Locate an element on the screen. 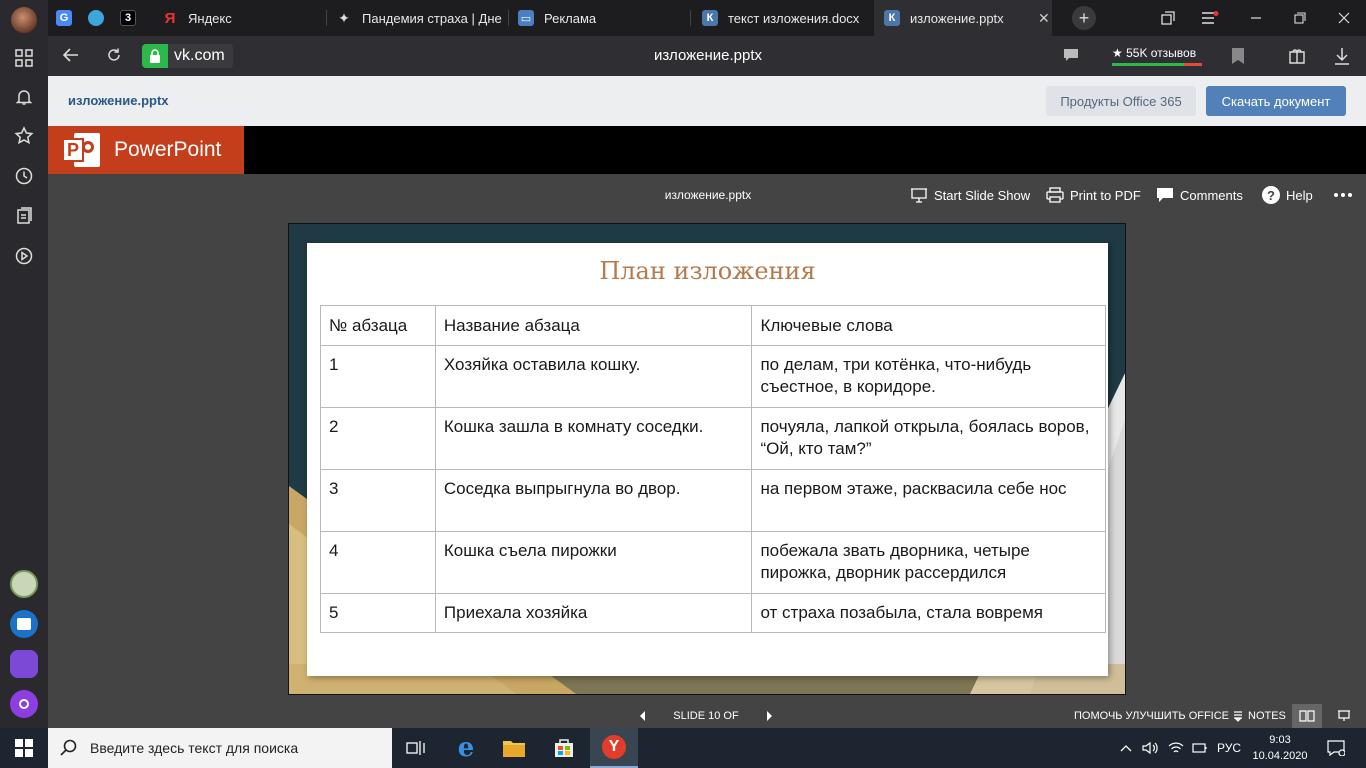 The width and height of the screenshot is (1366, 768). notes-button: NOTES is located at coordinates (1259, 716).